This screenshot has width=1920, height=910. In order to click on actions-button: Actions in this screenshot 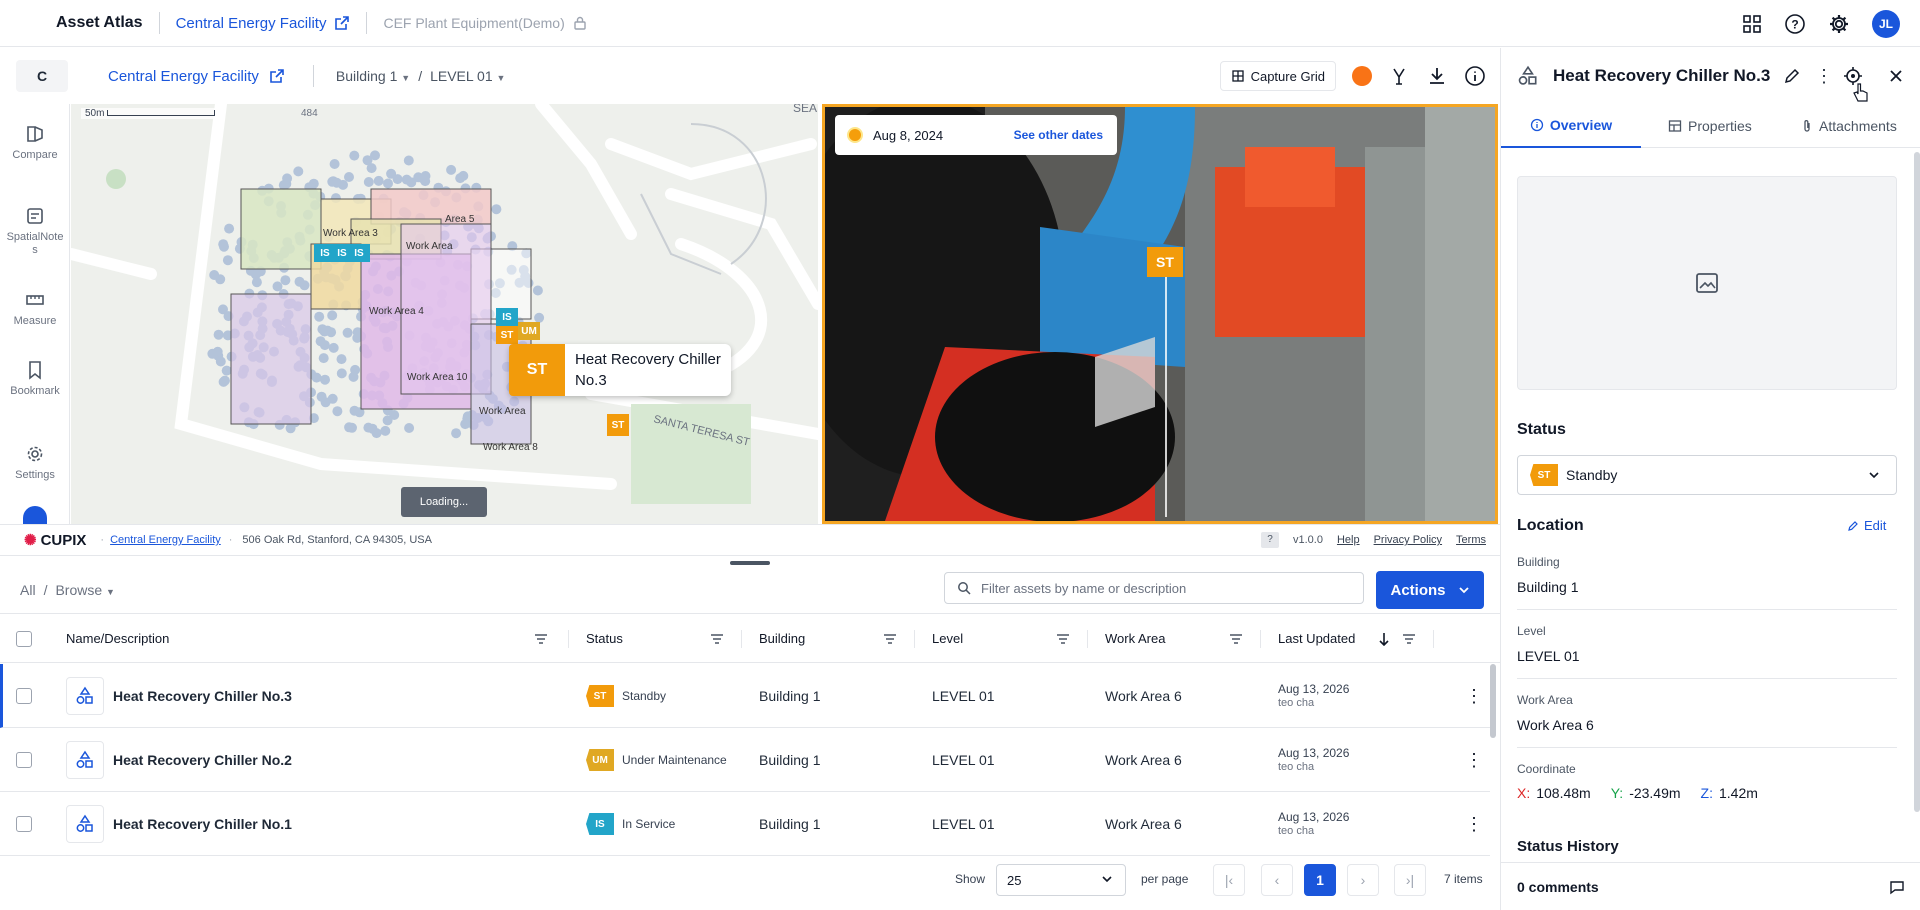, I will do `click(1430, 590)`.